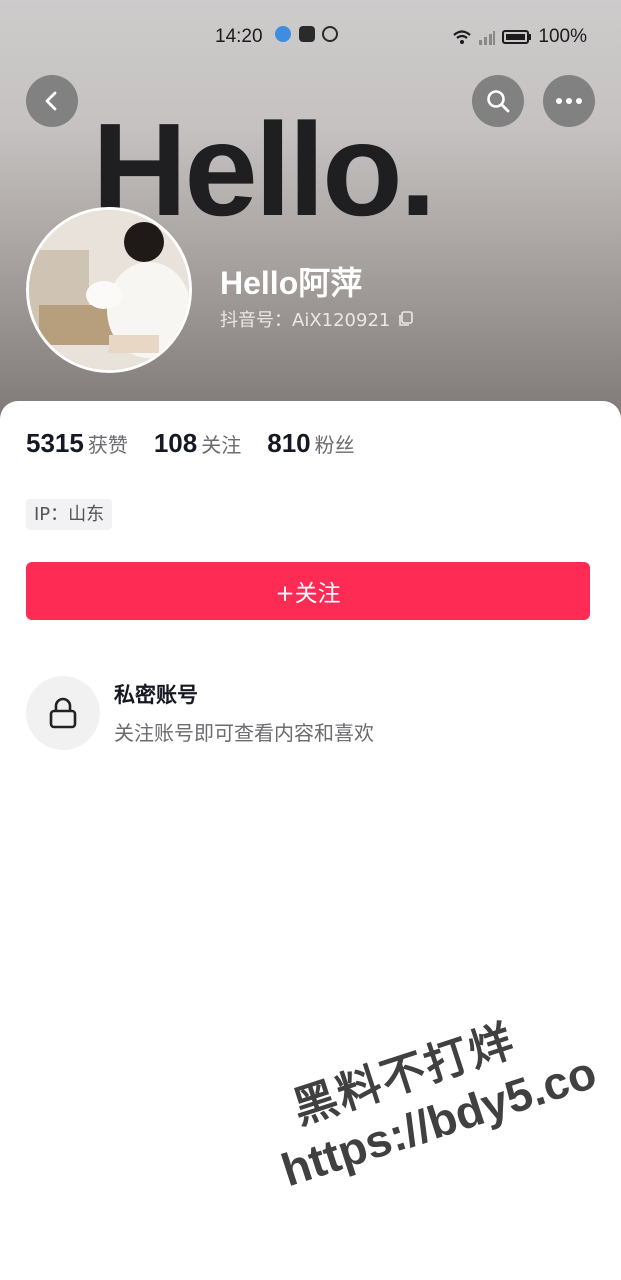 The image size is (621, 1280). I want to click on stat-likes-value: 5315, so click(55, 443).